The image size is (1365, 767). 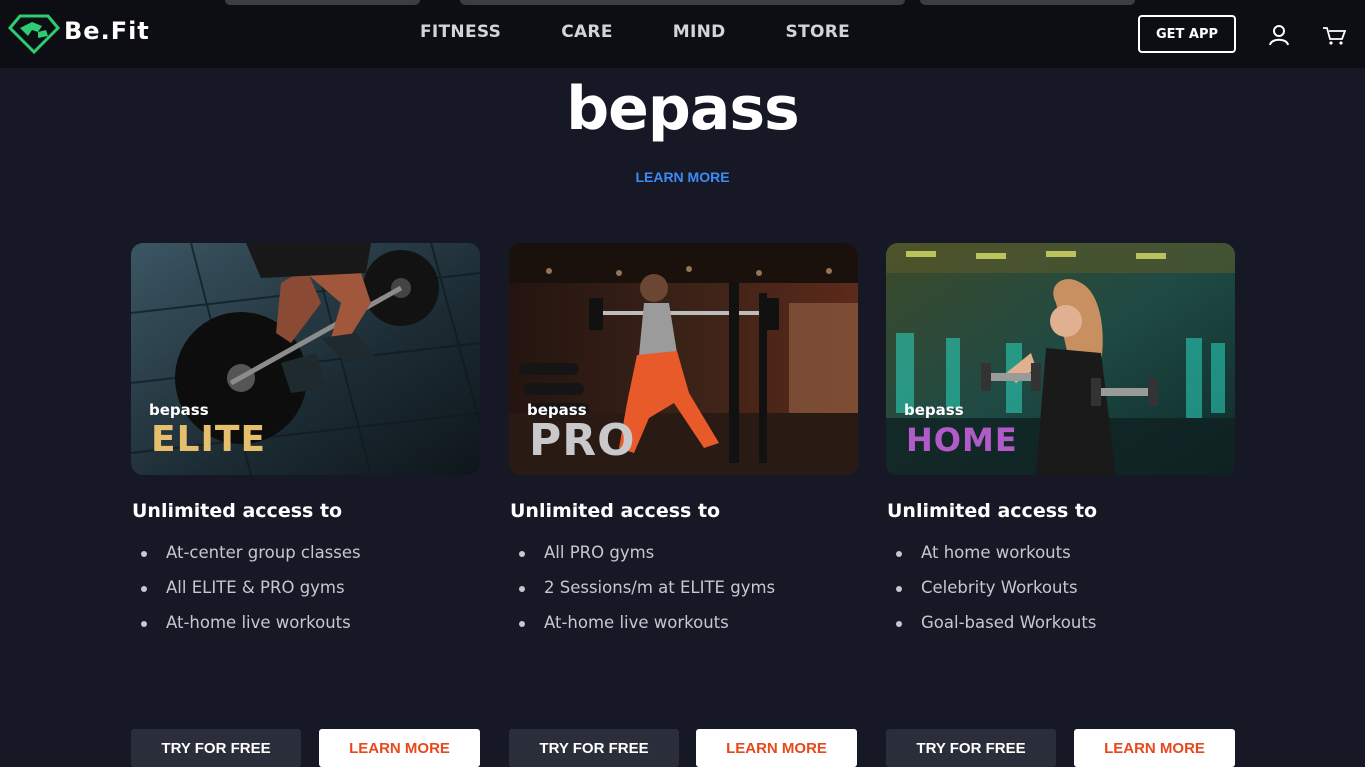 What do you see at coordinates (209, 439) in the screenshot?
I see `plan-tier-label: ELITE` at bounding box center [209, 439].